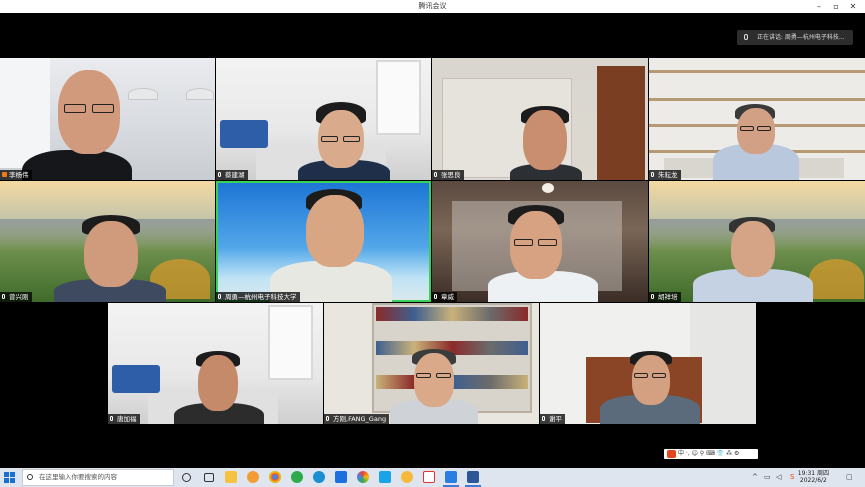  What do you see at coordinates (186, 477) in the screenshot?
I see `cortana-icon` at bounding box center [186, 477].